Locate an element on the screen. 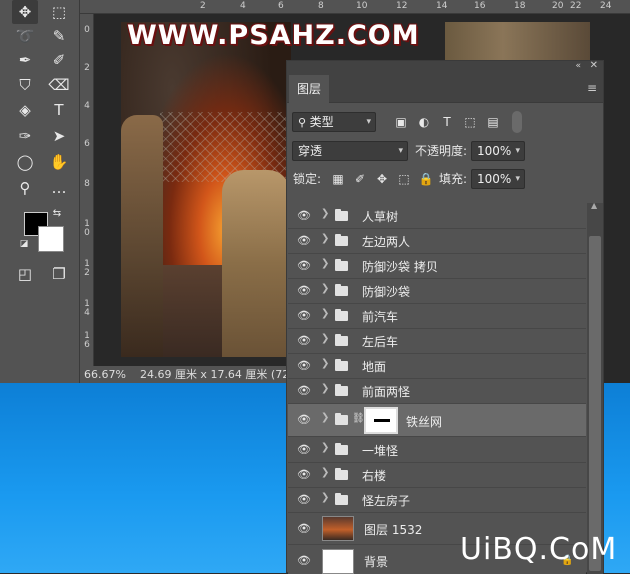  ruler-tick: 20 is located at coordinates (558, 6).